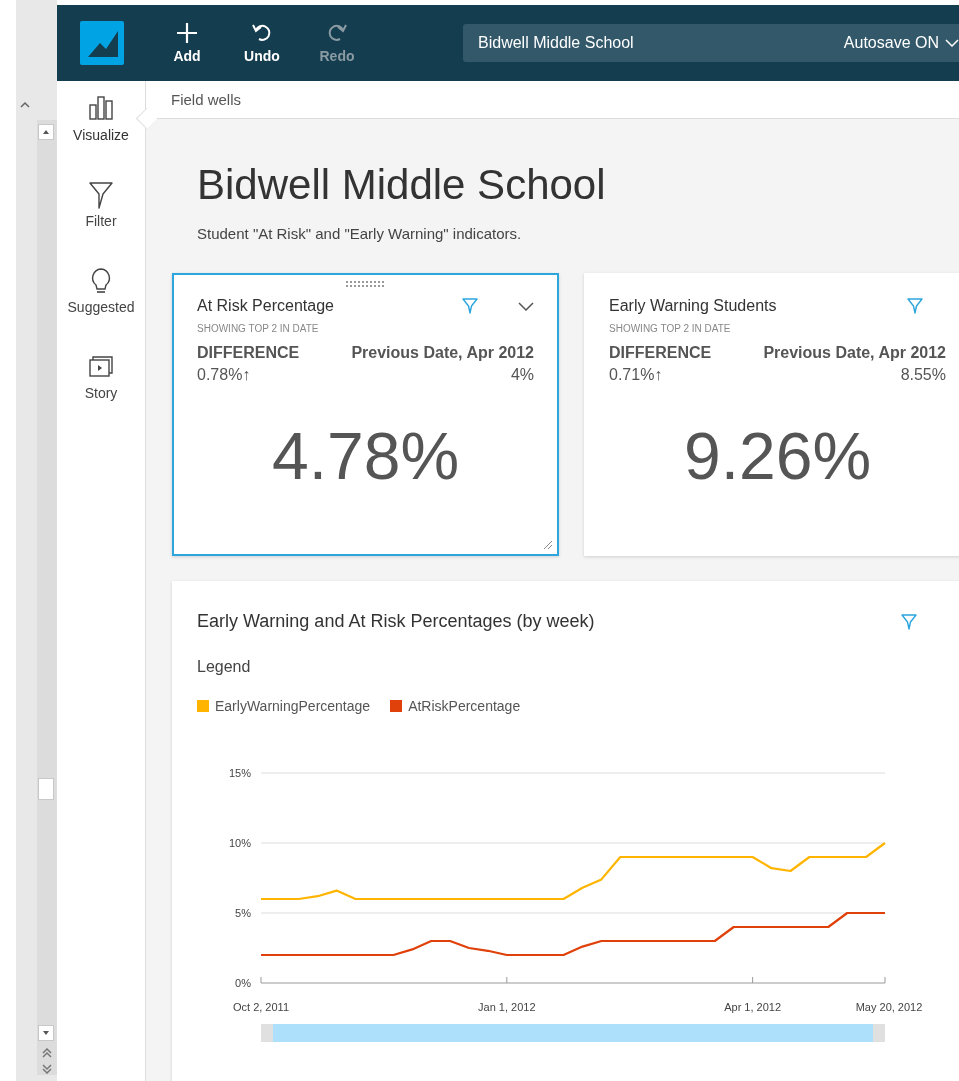  What do you see at coordinates (224, 667) in the screenshot?
I see `legend-title: Legend` at bounding box center [224, 667].